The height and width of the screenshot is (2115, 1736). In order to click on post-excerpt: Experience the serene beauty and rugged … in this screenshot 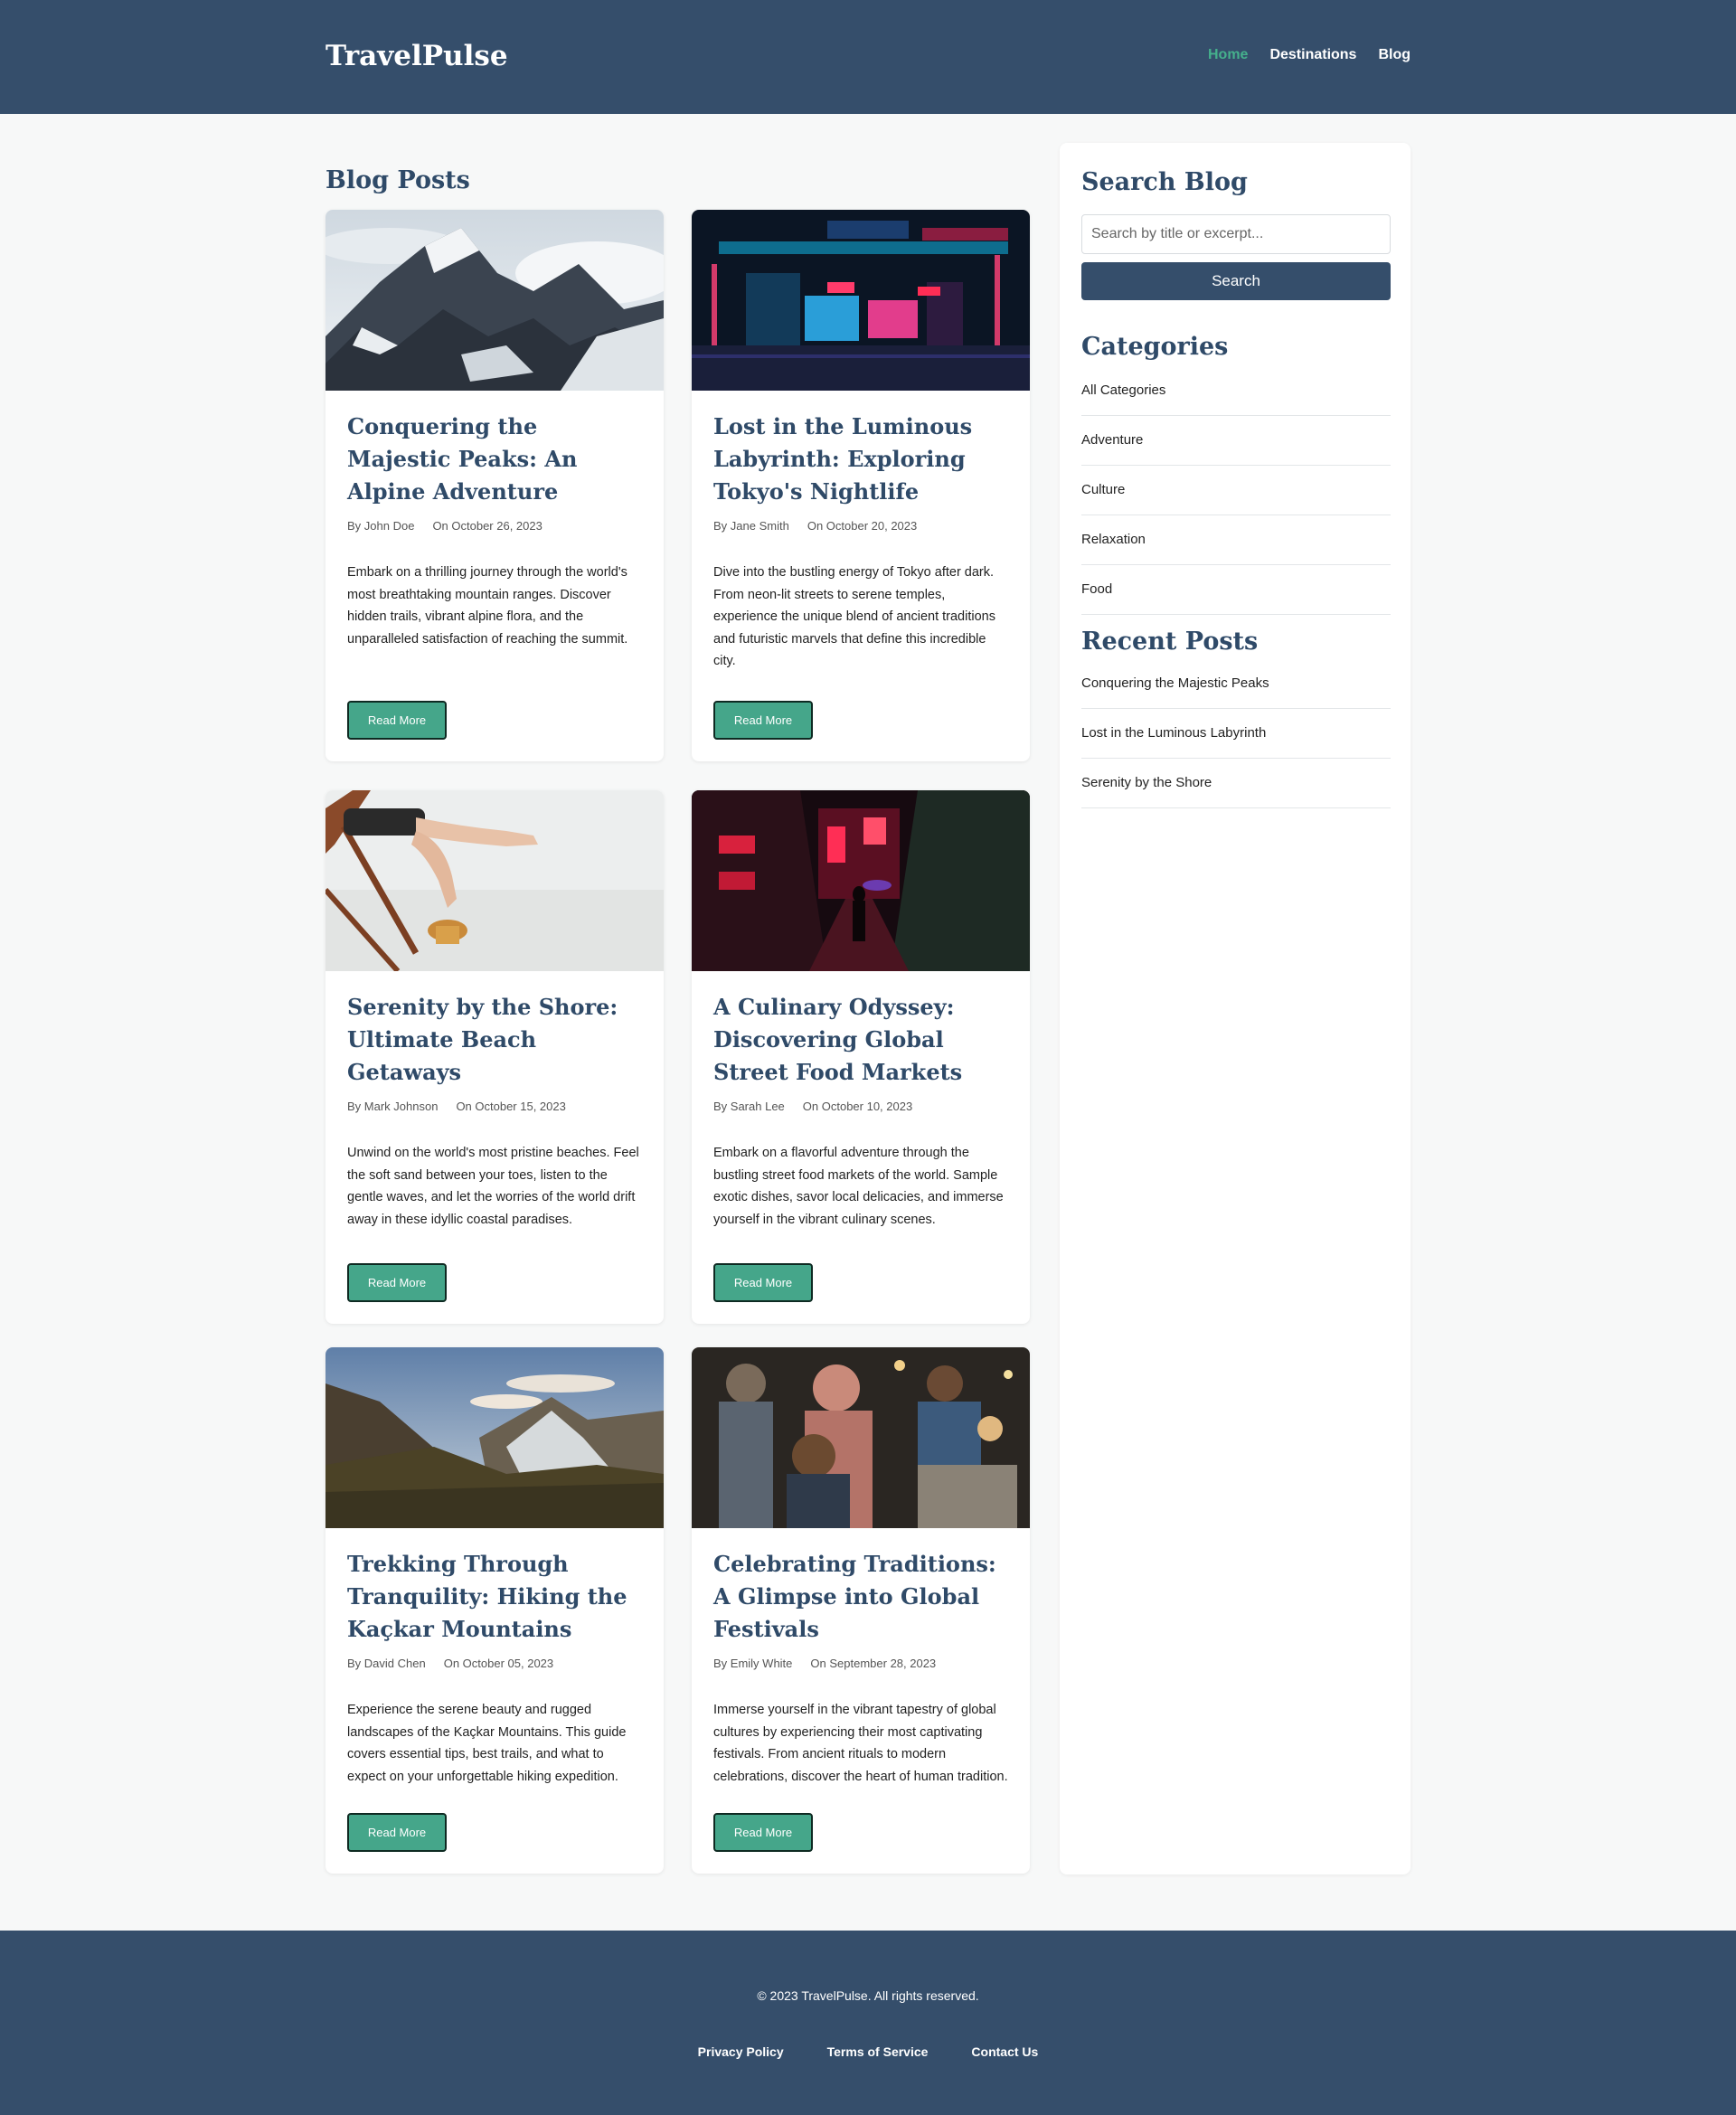, I will do `click(487, 1743)`.